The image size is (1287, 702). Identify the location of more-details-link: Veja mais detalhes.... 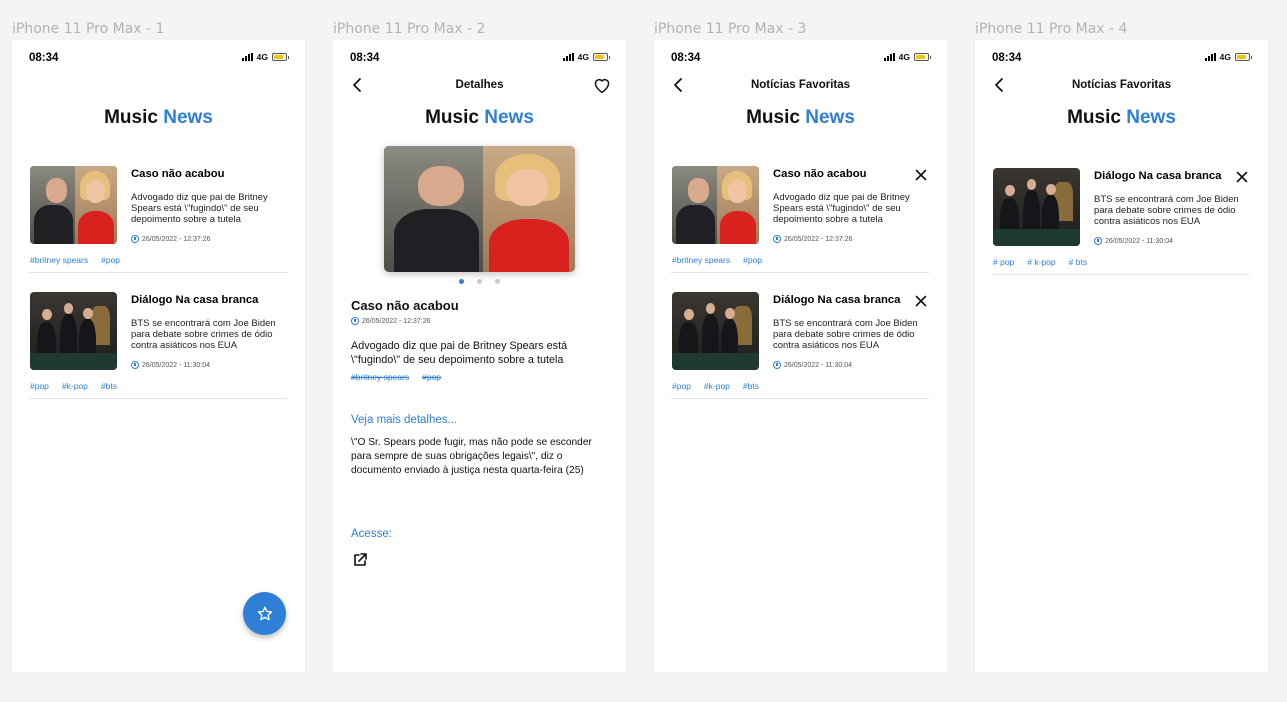
(404, 420).